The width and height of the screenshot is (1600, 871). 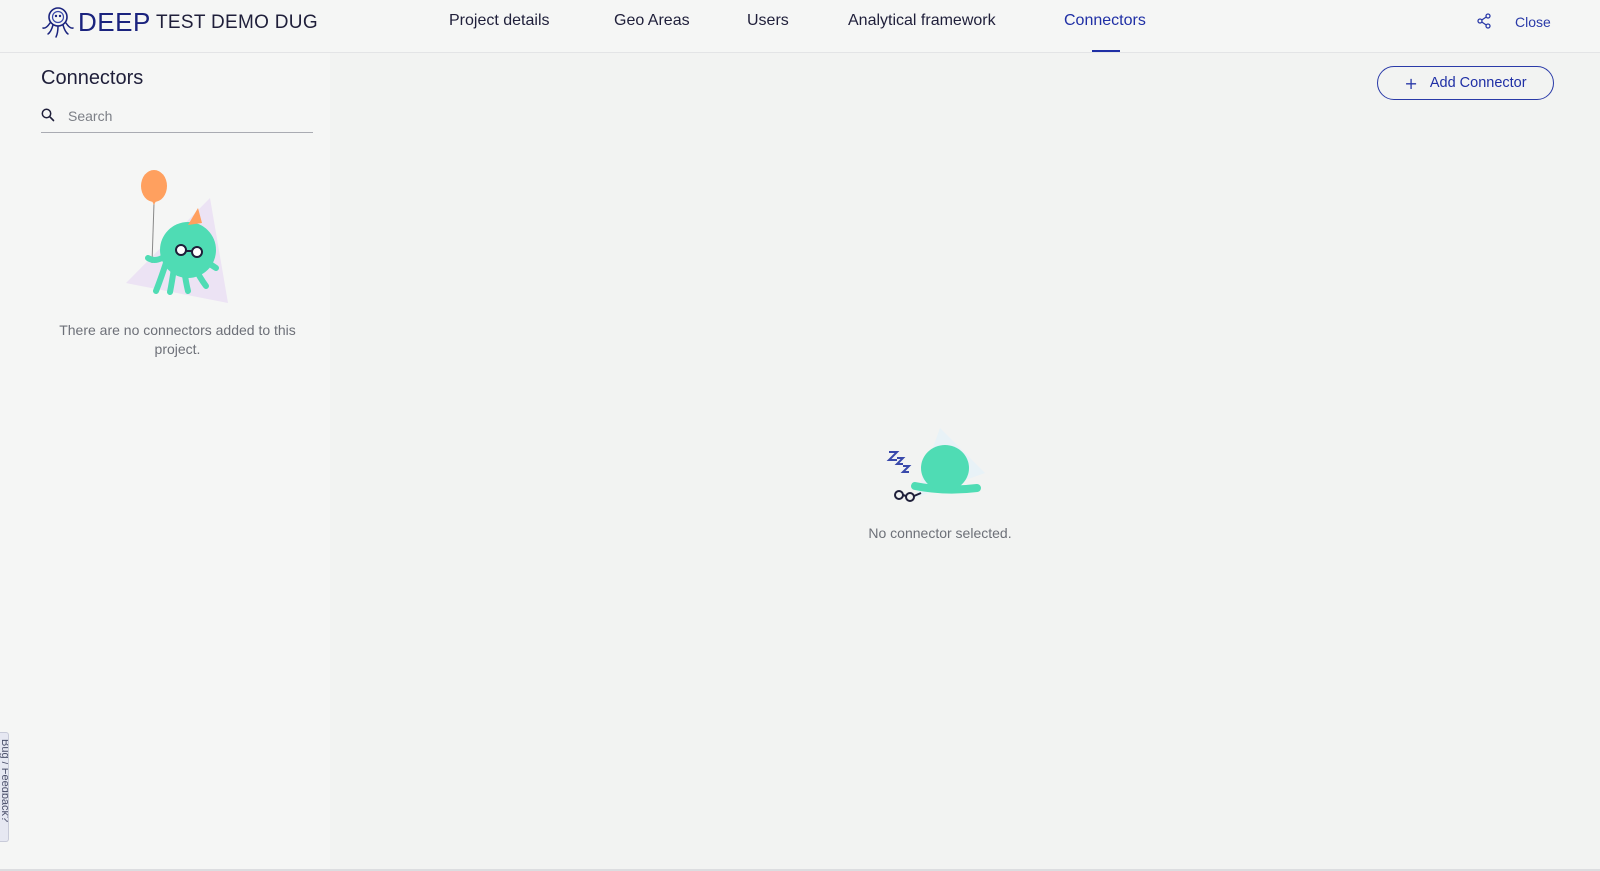 I want to click on party-octopus-illustration, so click(x=177, y=236).